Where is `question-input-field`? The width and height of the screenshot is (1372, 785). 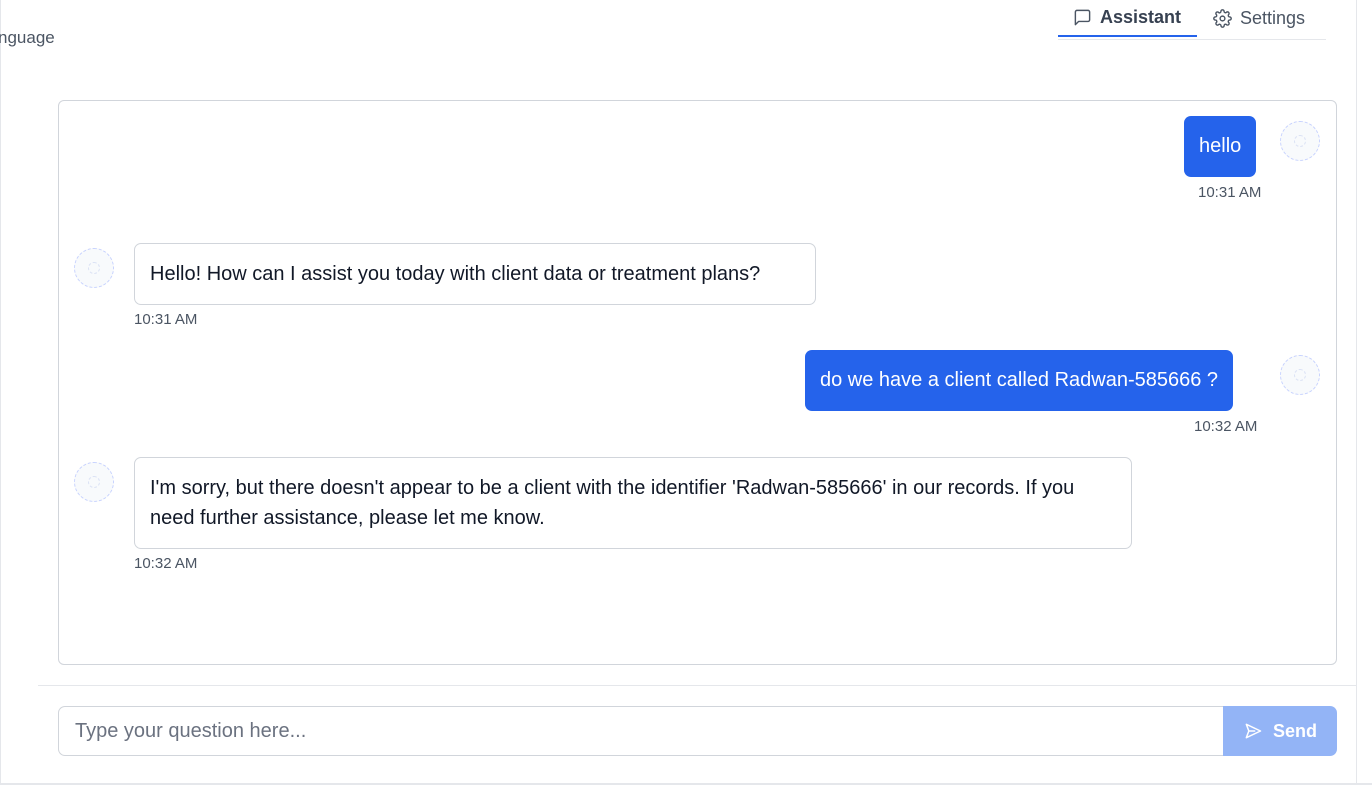
question-input-field is located at coordinates (641, 731).